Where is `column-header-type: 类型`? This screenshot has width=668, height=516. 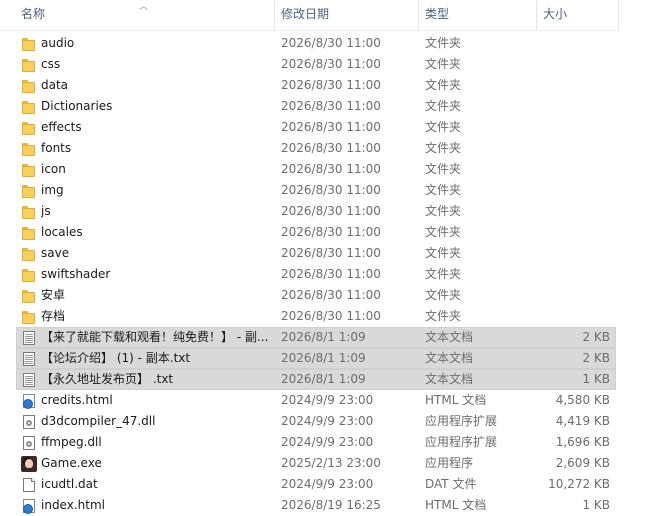 column-header-type: 类型 is located at coordinates (478, 15).